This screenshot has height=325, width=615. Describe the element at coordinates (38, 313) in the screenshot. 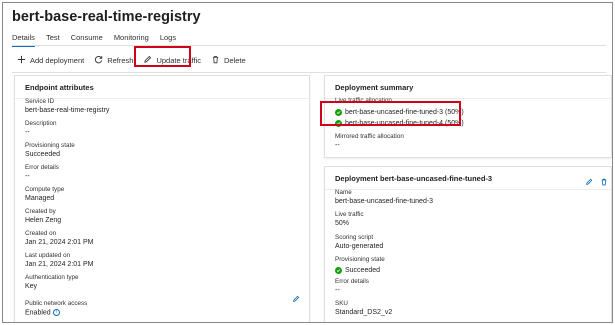

I see `network-access-value: Enabled` at that location.